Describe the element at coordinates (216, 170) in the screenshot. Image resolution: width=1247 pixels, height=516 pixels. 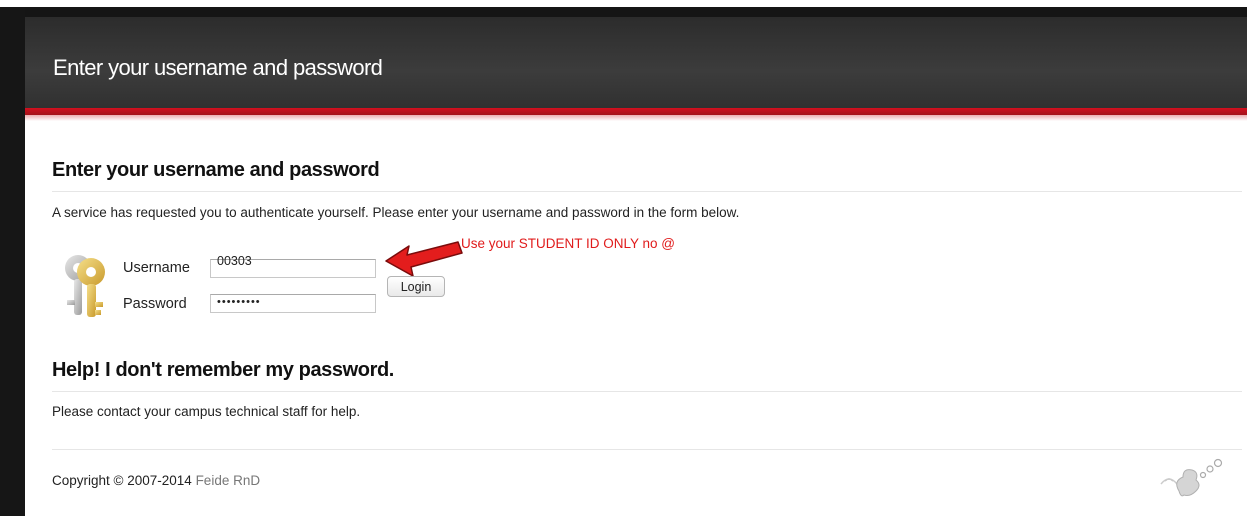
I see `login-heading: Enter your username and password` at that location.